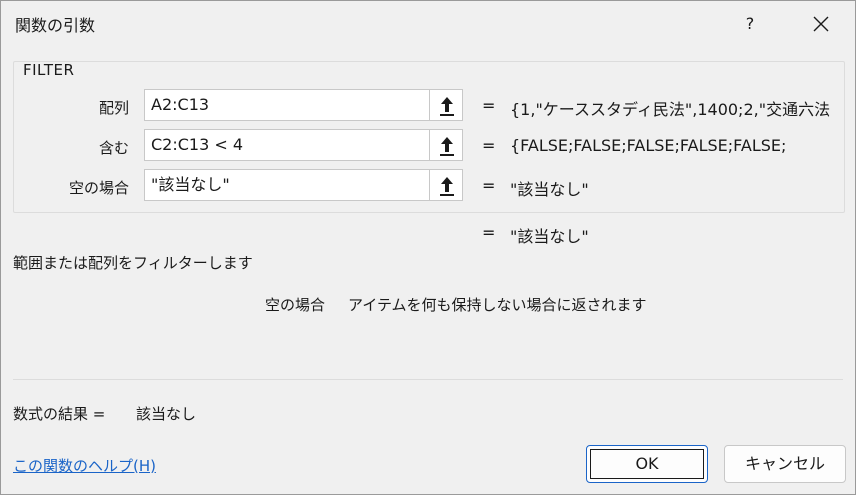 The height and width of the screenshot is (495, 856). Describe the element at coordinates (549, 189) in the screenshot. I see `argument-result: "該当なし"` at that location.